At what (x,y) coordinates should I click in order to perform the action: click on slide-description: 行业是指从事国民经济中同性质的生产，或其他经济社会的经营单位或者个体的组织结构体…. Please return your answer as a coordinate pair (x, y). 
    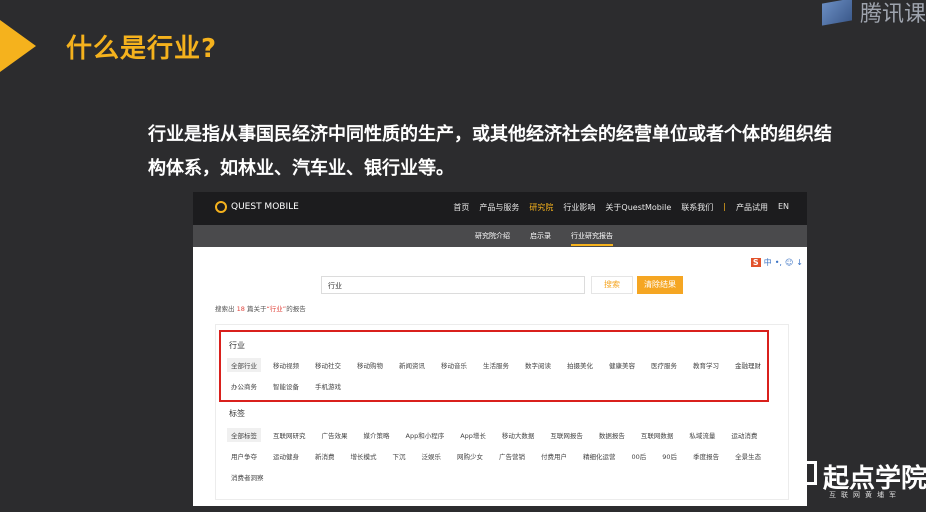
    Looking at the image, I should click on (490, 151).